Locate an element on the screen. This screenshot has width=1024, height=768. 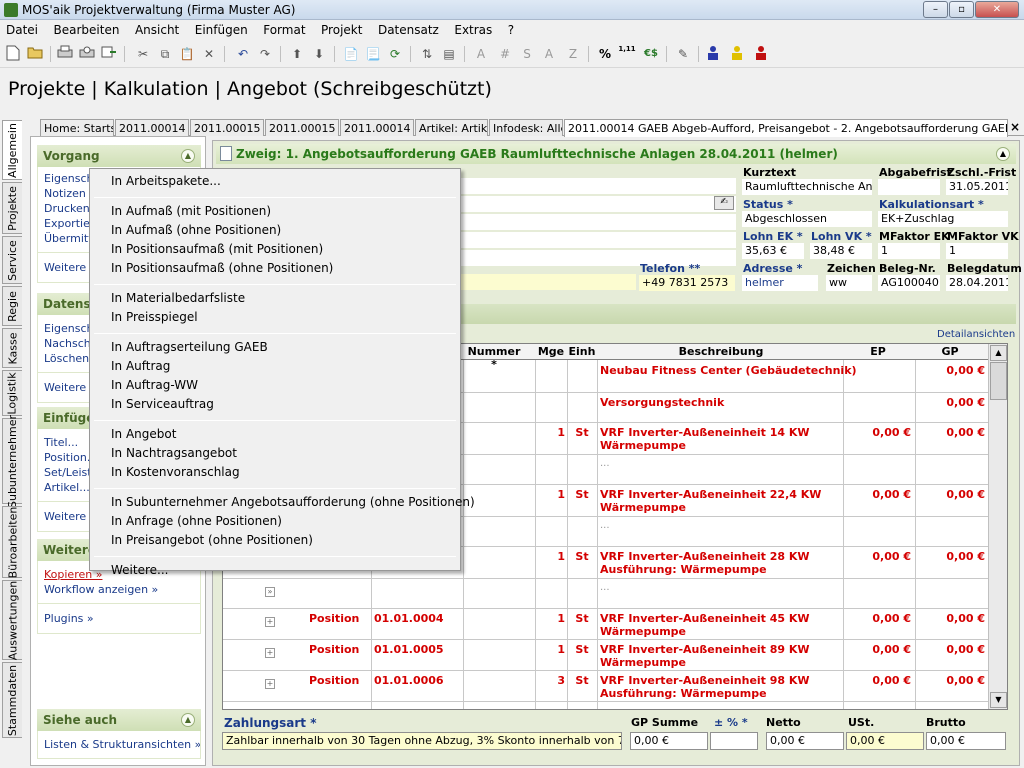
zschl-field: 31.05.2011 is located at coordinates (977, 187).